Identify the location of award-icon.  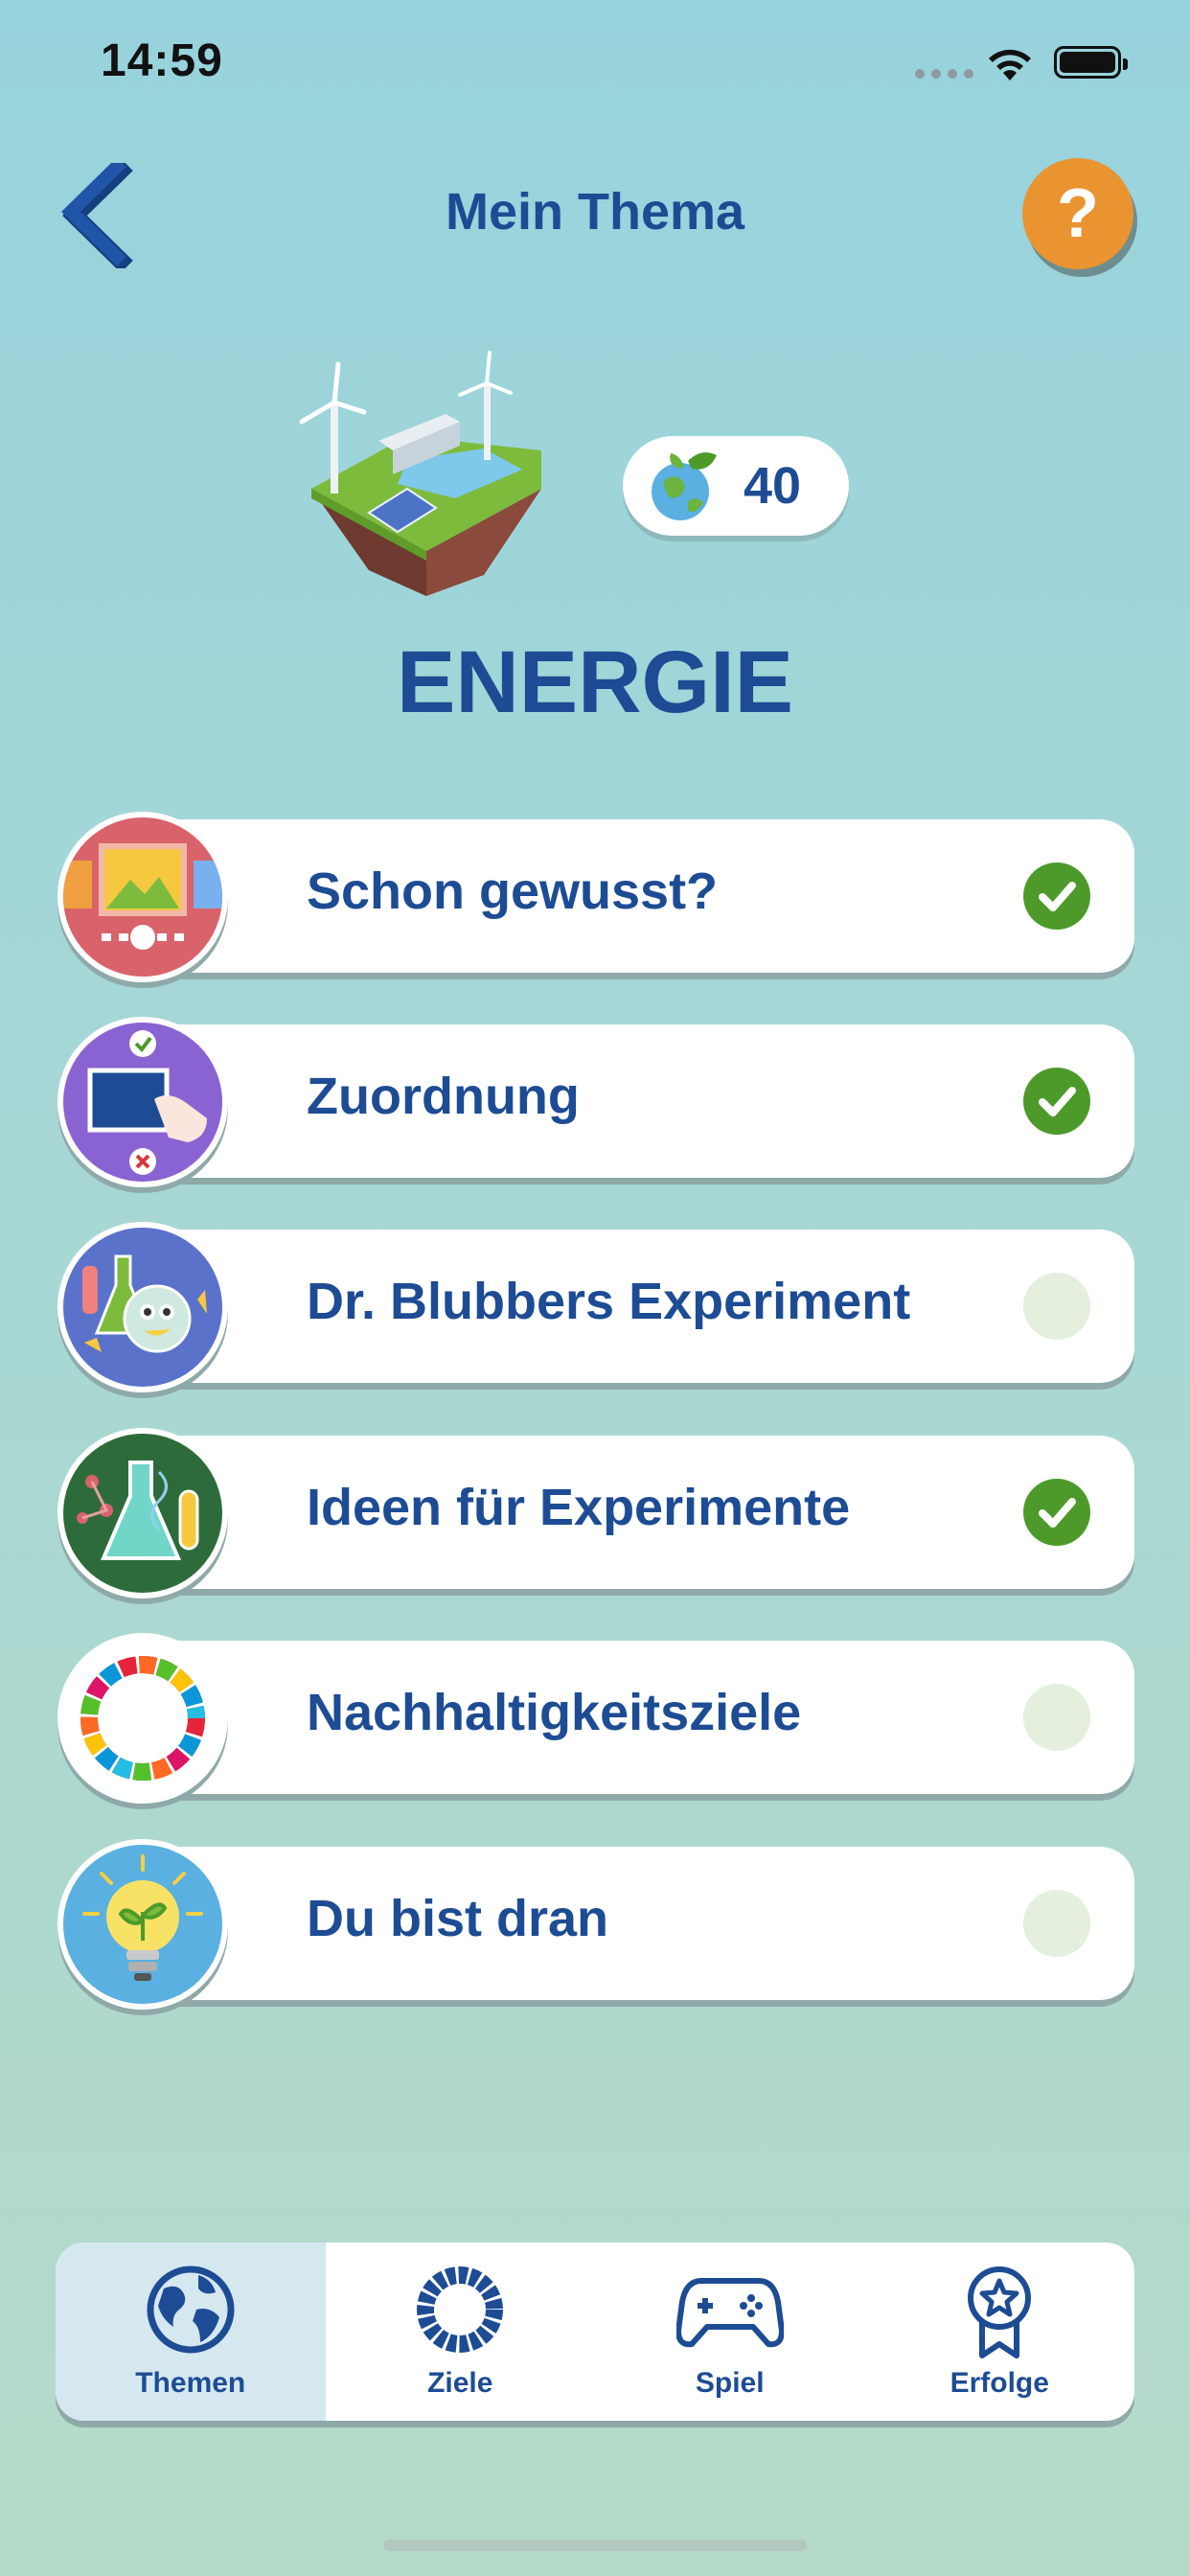
(1000, 2312).